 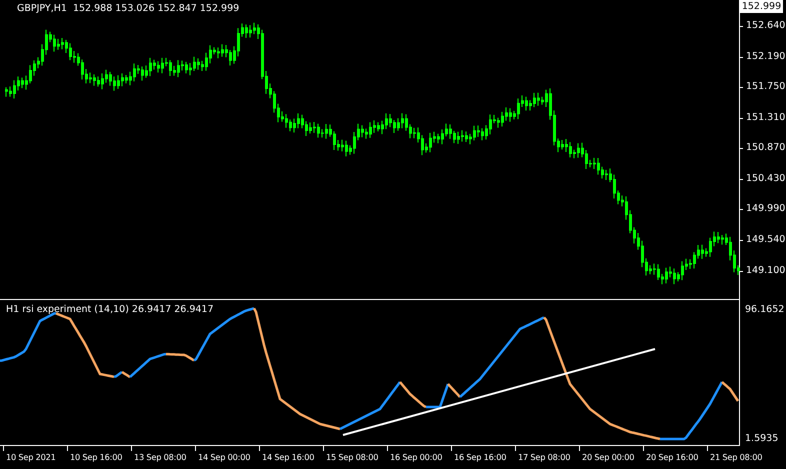 I want to click on time-label: 10 Sep 16:00, so click(x=96, y=457).